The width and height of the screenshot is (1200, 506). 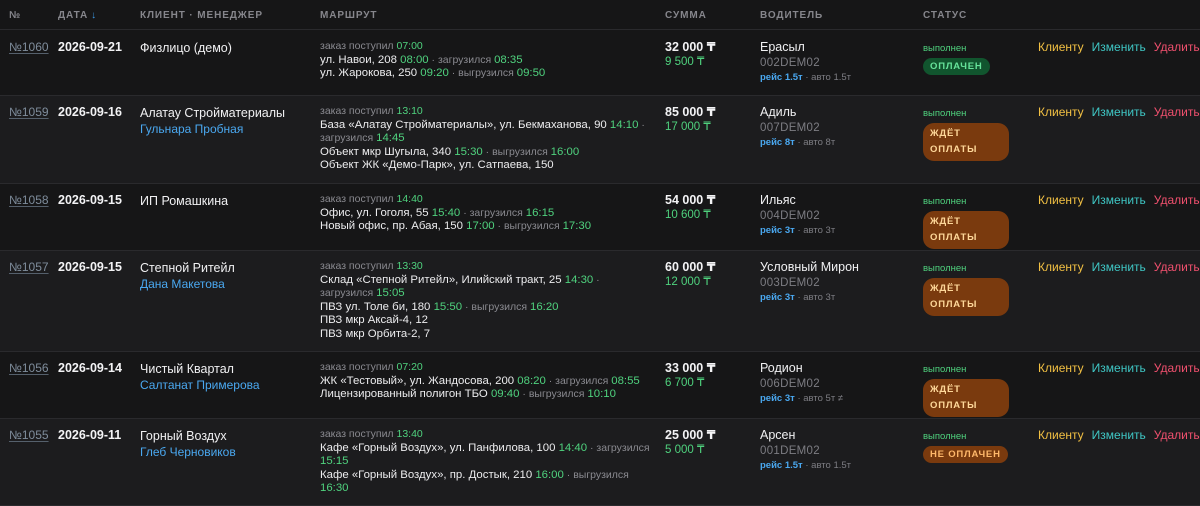 I want to click on route-stop: ул. Навои, 208 08:00 · загрузился 08:35, so click(x=487, y=61).